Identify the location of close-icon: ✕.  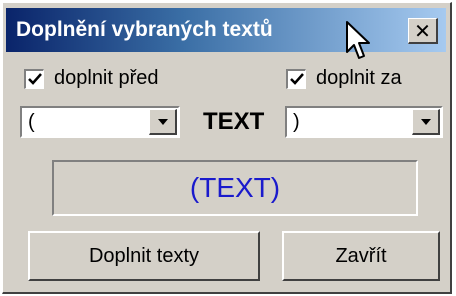
(422, 30).